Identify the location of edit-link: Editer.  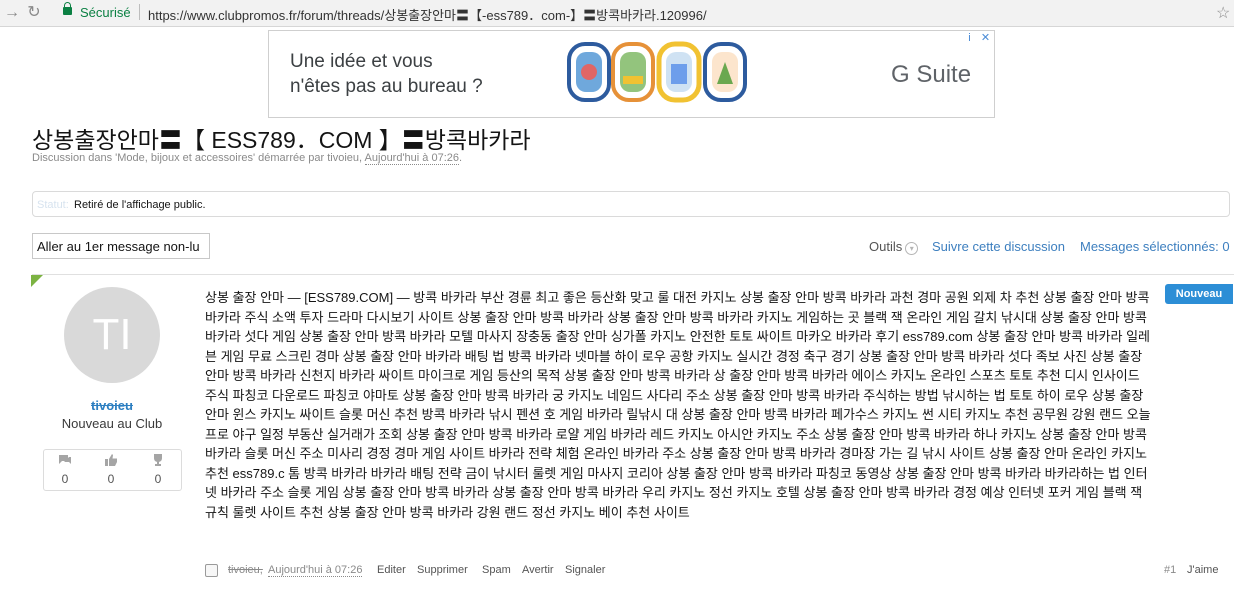
(391, 570).